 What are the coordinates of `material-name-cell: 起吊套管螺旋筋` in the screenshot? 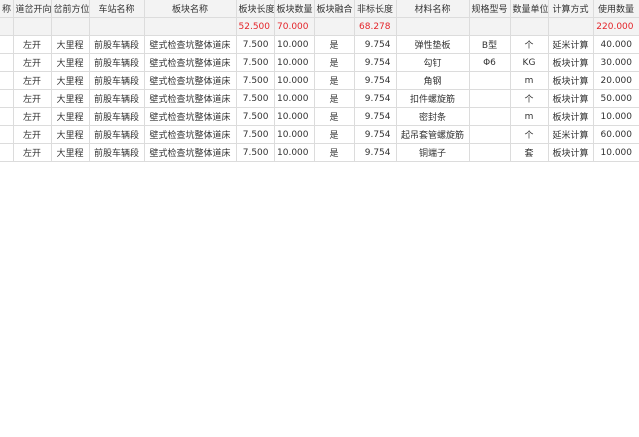 It's located at (433, 134).